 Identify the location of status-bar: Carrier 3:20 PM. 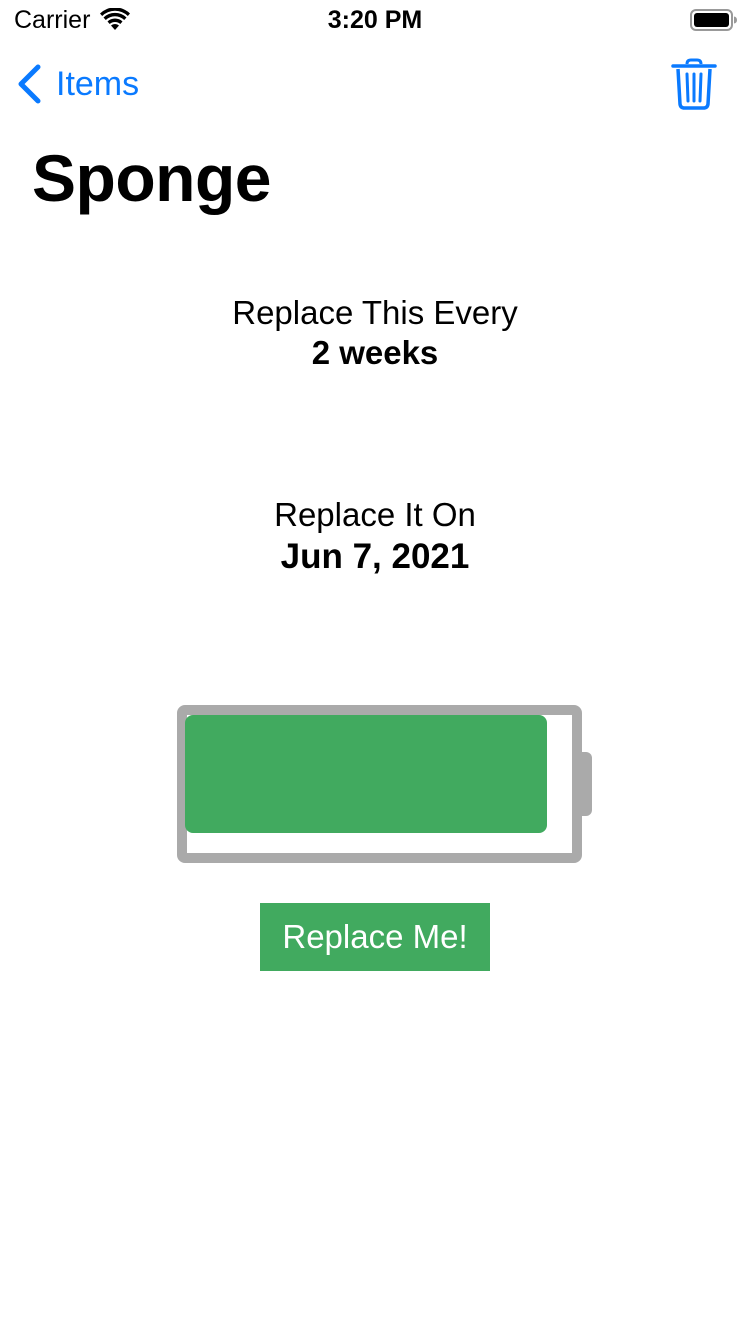
(375, 20).